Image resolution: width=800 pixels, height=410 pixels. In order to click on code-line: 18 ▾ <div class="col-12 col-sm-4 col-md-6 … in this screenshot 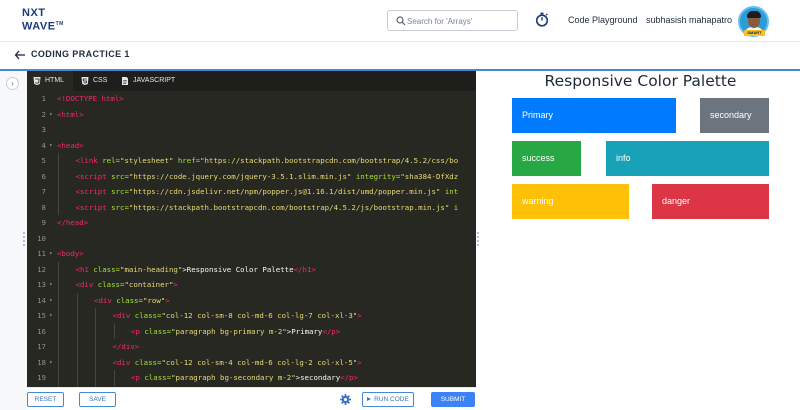, I will do `click(251, 362)`.